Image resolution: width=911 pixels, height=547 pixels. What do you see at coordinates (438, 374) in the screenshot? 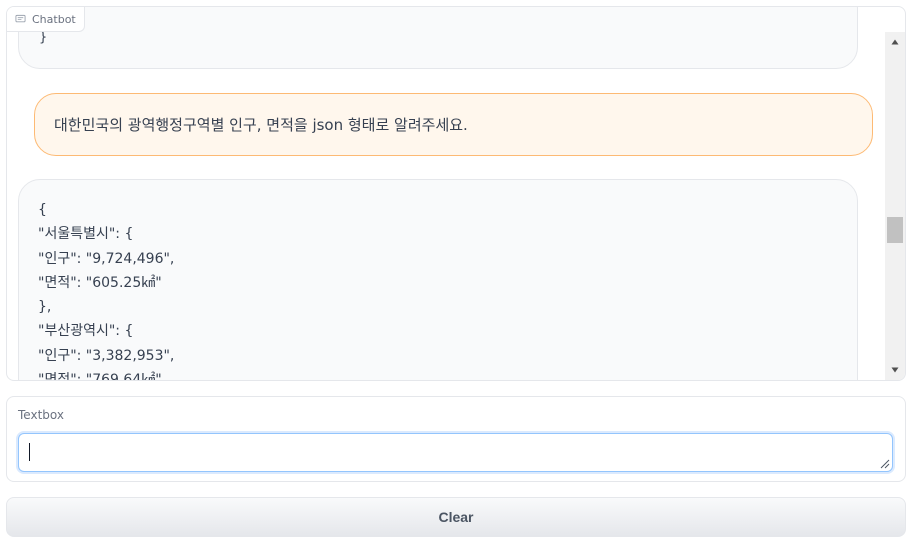
I see `bot-message-line: "면적": "769.64㎢"` at bounding box center [438, 374].